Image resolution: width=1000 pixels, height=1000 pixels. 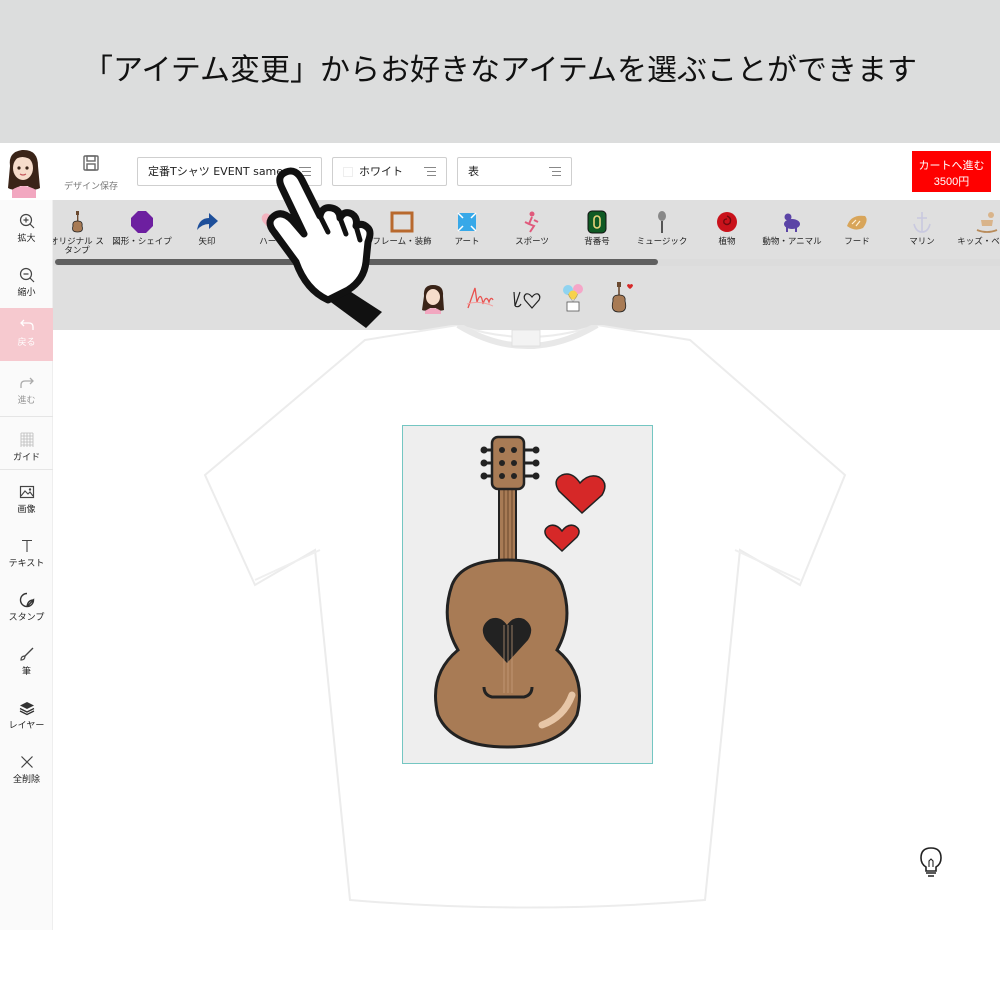 What do you see at coordinates (26, 555) in the screenshot?
I see `text-button: テキスト` at bounding box center [26, 555].